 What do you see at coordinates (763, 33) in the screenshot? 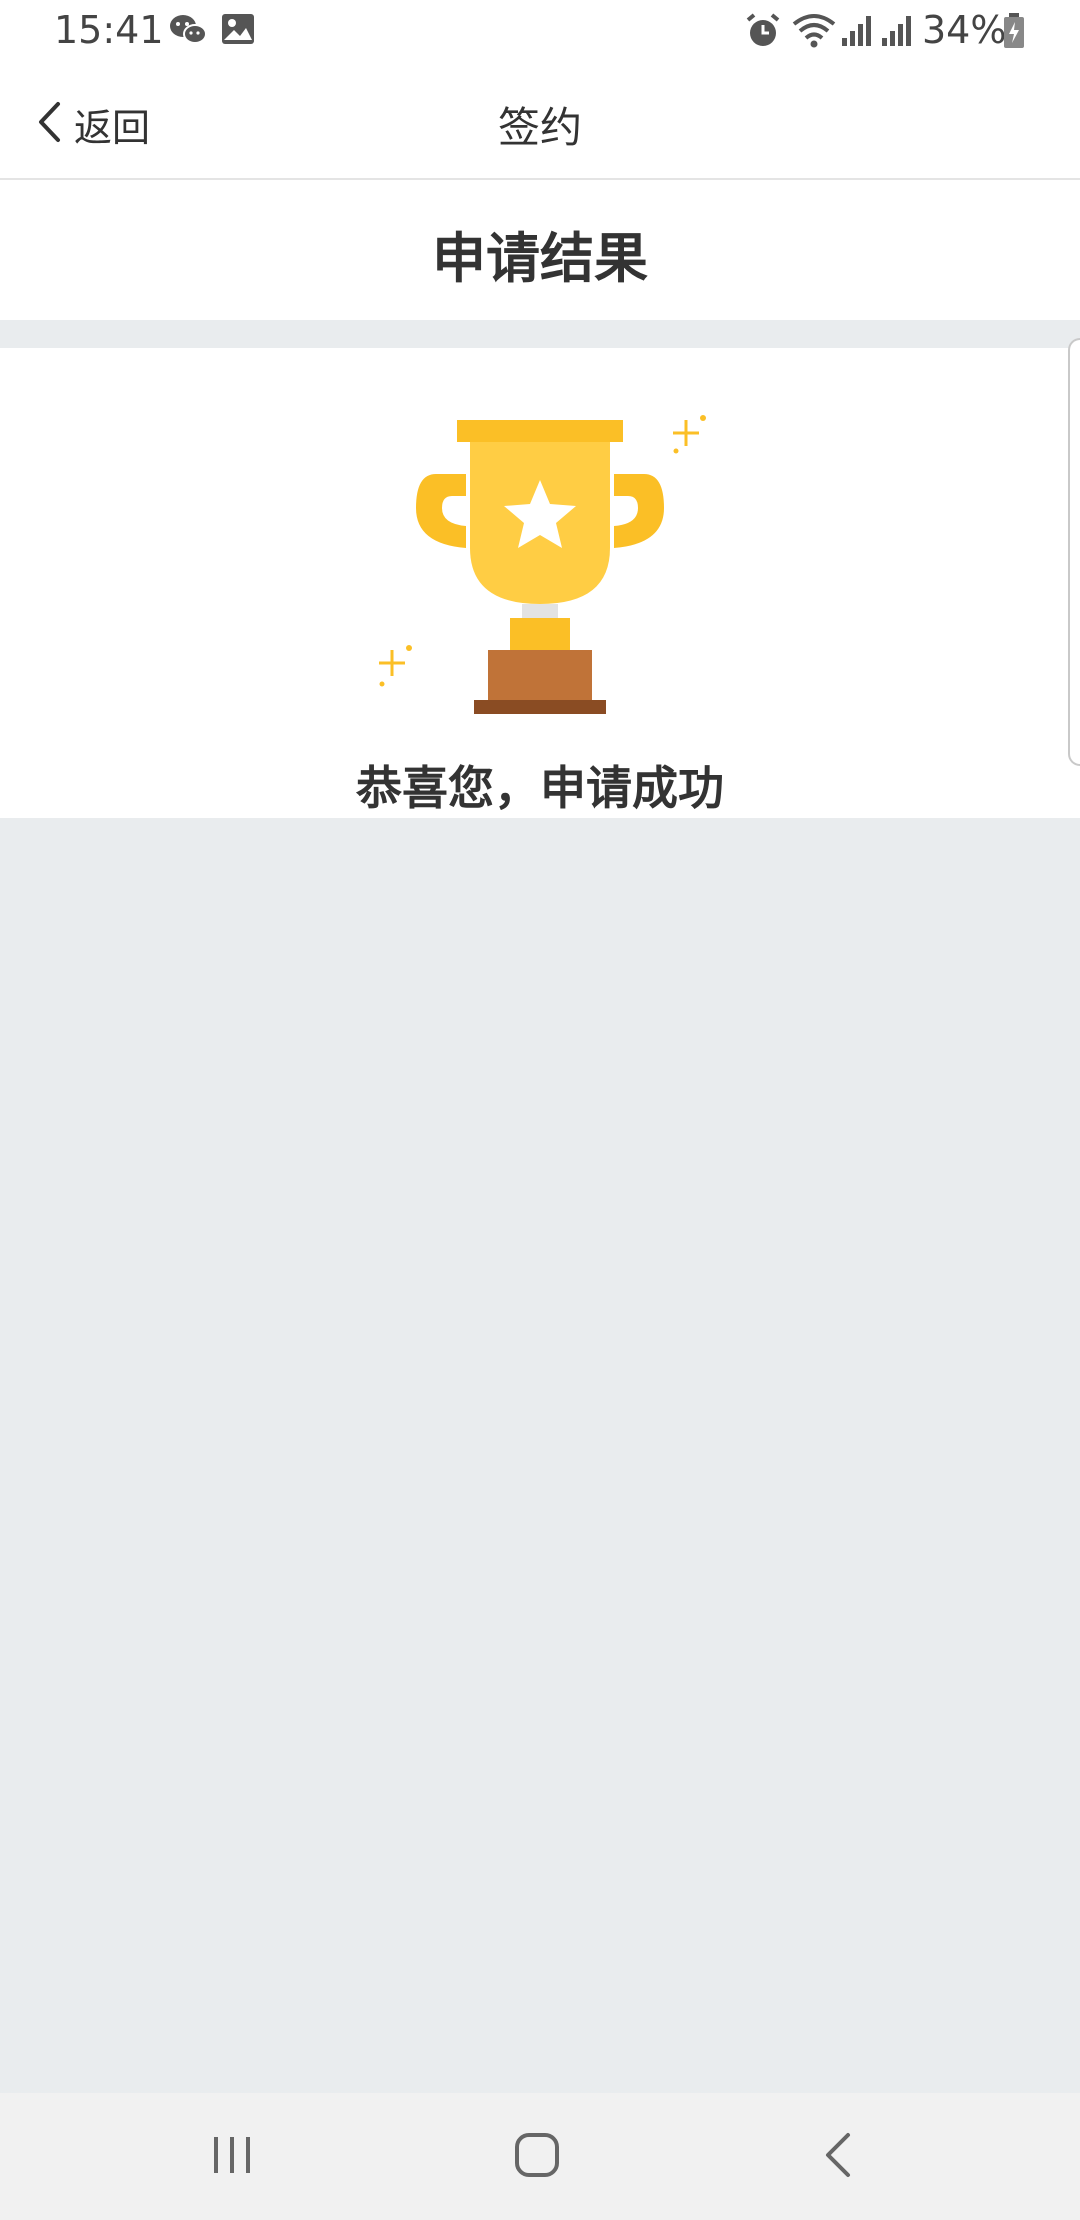
I see `alarm-icon` at bounding box center [763, 33].